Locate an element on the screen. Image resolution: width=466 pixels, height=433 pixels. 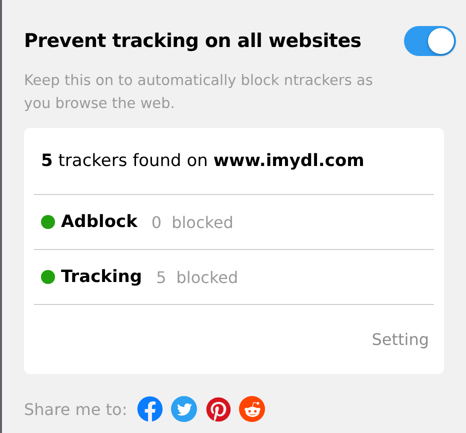
description-text: Keep this on to automatically block ntrackers as you browse the web. is located at coordinates (199, 93).